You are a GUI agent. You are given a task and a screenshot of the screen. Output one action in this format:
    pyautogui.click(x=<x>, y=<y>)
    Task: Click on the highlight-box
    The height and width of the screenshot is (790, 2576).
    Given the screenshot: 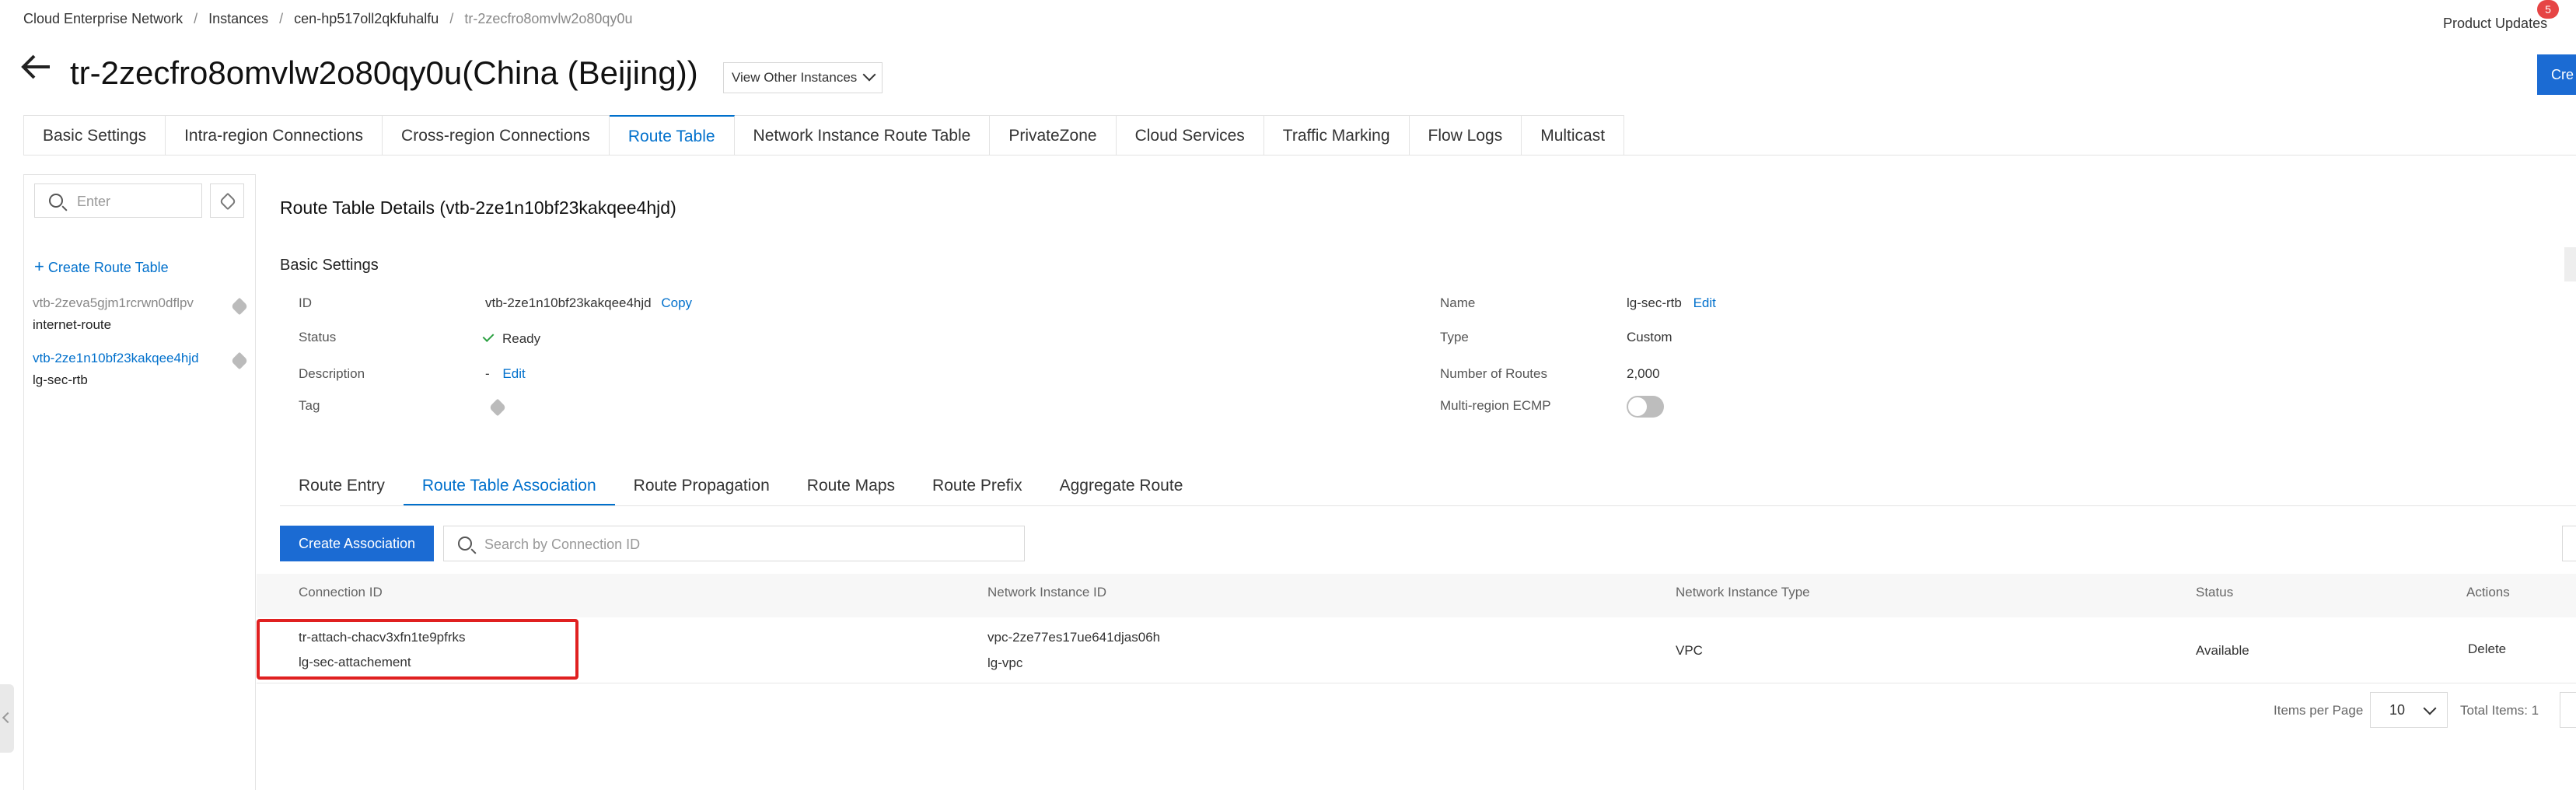 What is the action you would take?
    pyautogui.click(x=417, y=649)
    